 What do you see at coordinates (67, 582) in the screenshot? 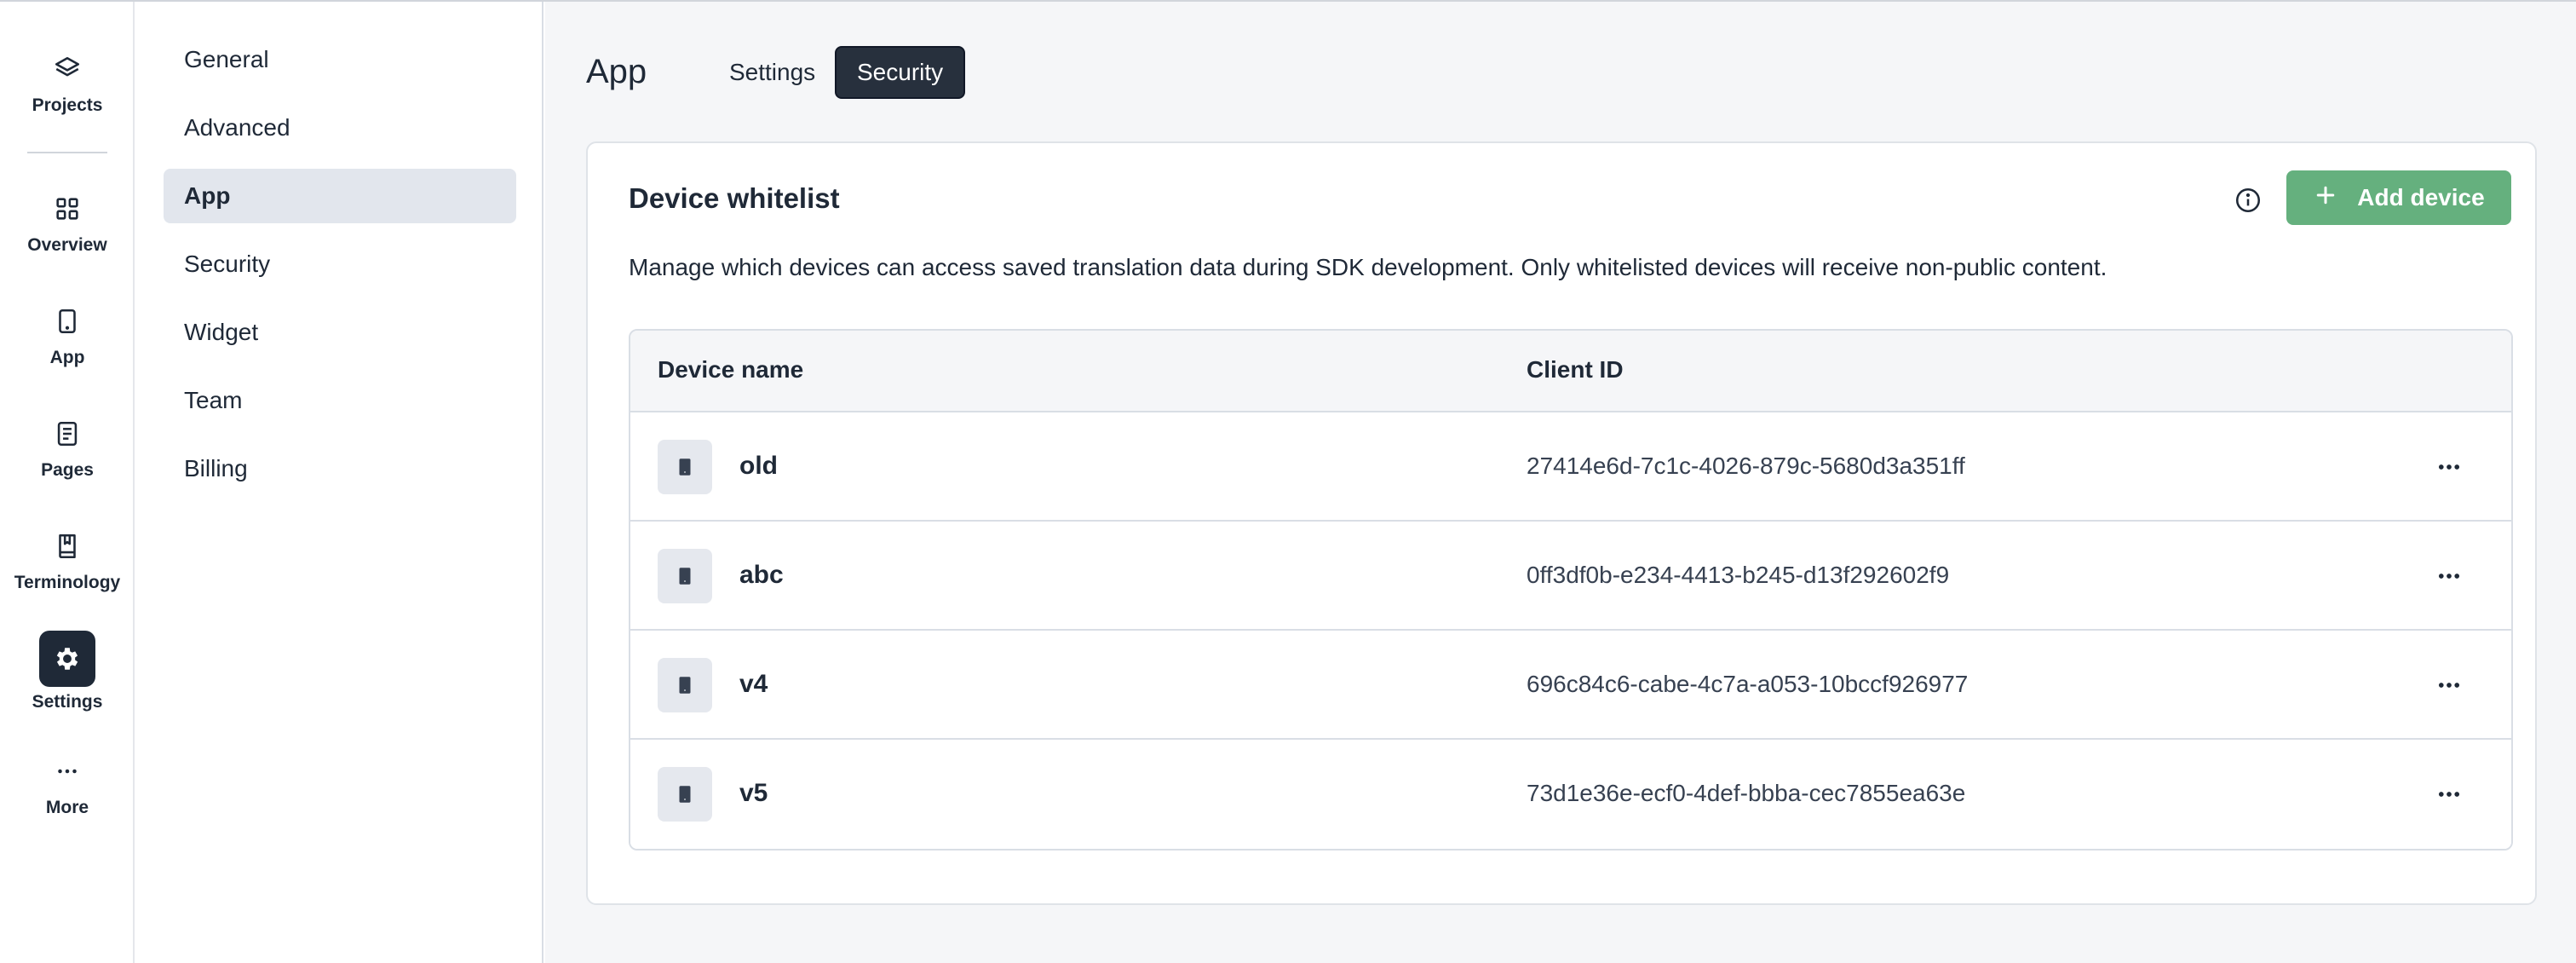
I see `rail-label: Terminology` at bounding box center [67, 582].